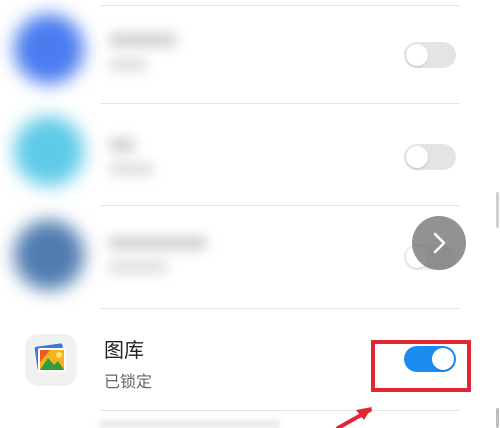  I want to click on red-arrow-icon, so click(354, 417).